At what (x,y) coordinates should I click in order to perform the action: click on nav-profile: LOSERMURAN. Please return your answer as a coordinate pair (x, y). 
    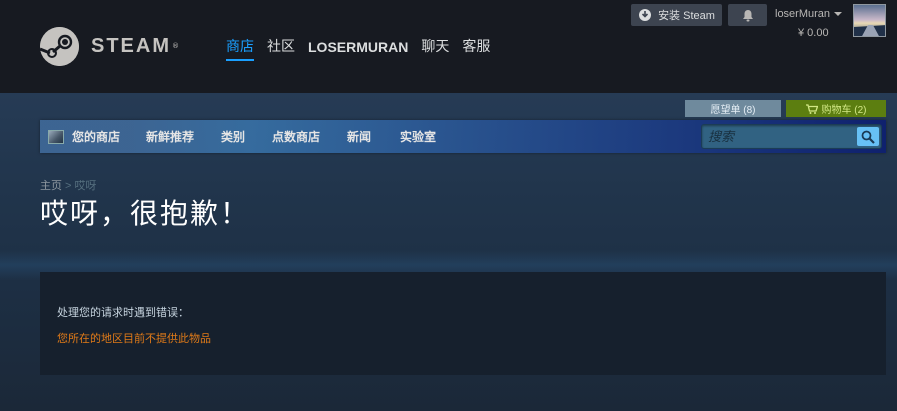
    Looking at the image, I should click on (358, 49).